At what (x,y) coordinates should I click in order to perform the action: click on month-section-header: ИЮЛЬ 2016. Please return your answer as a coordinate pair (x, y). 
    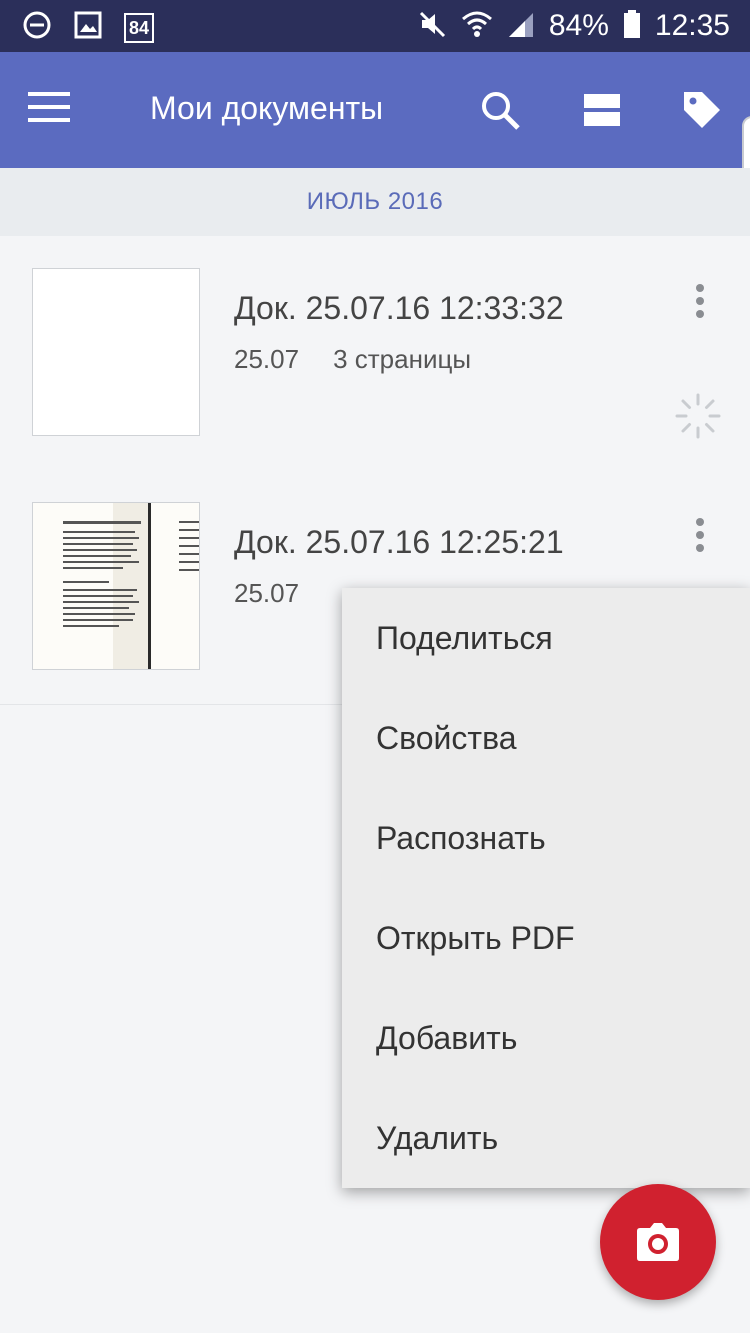
    Looking at the image, I should click on (375, 202).